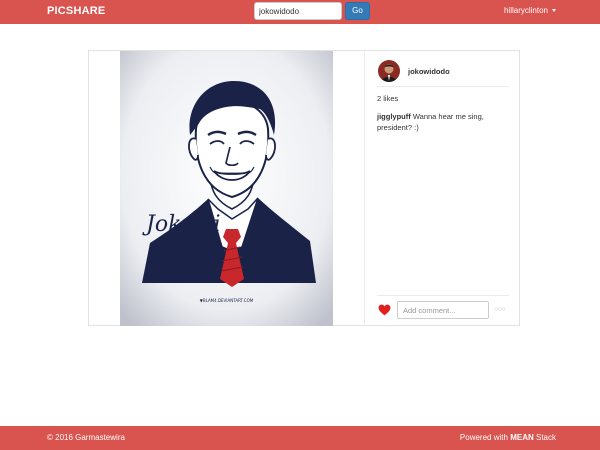 The width and height of the screenshot is (600, 450). I want to click on powered-brand: MEAN, so click(522, 437).